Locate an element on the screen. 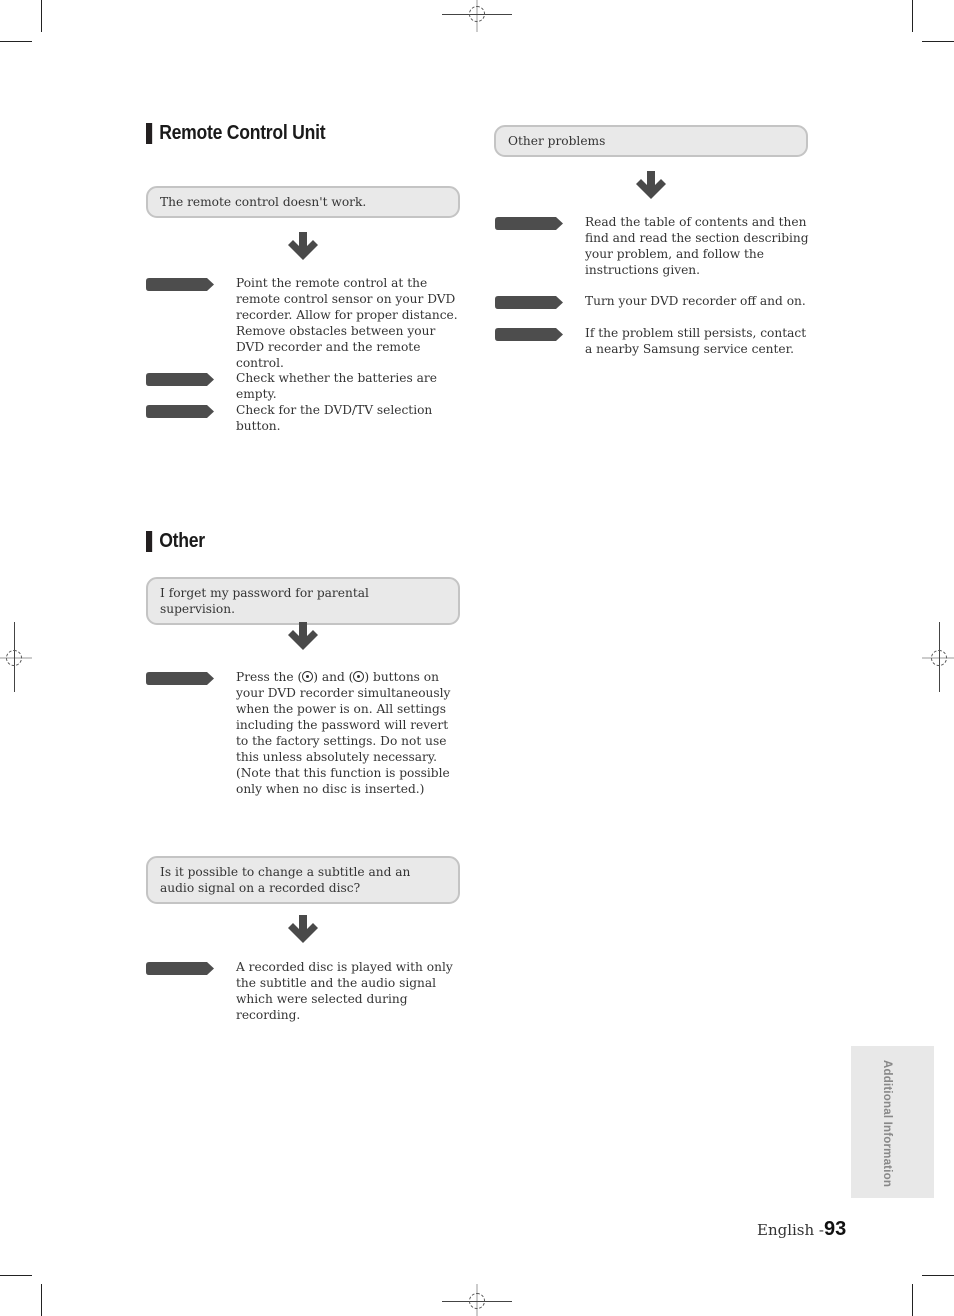 This screenshot has width=954, height=1316. solution-step: Turn your DVD recorder off and on. is located at coordinates (654, 301).